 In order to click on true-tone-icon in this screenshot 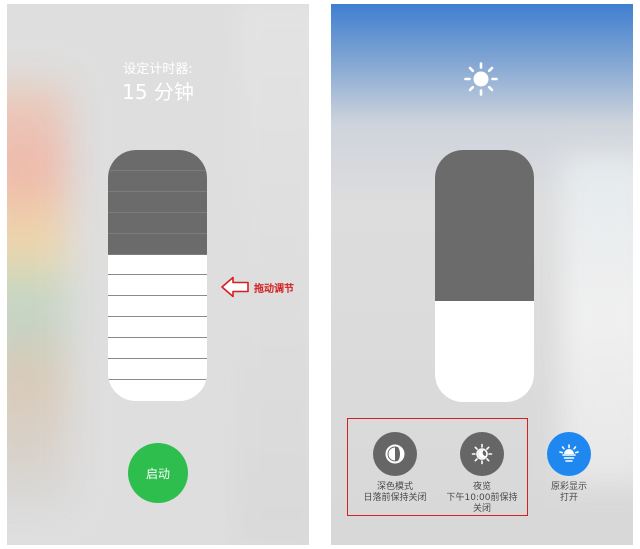, I will do `click(569, 453)`.